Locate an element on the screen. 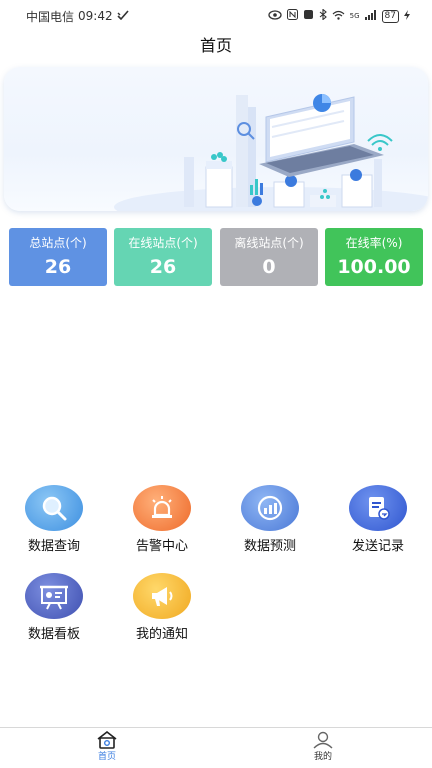 The image size is (432, 768). signal-bars-icon is located at coordinates (370, 16).